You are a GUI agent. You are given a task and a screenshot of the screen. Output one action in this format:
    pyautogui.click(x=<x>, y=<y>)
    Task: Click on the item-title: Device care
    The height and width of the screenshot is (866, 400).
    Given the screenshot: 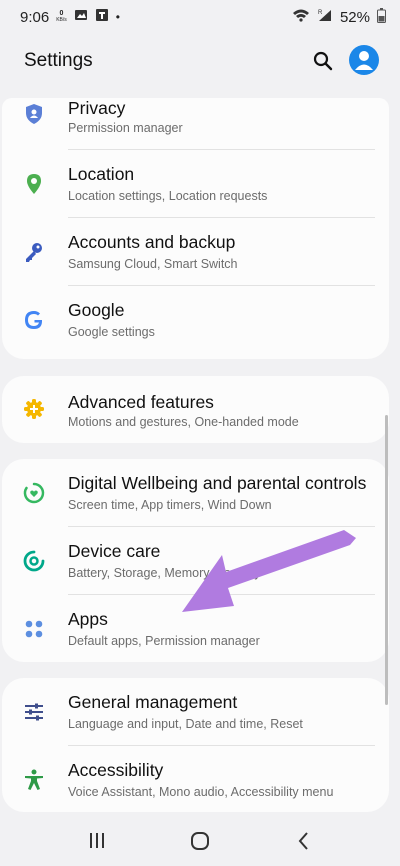 What is the action you would take?
    pyautogui.click(x=114, y=551)
    